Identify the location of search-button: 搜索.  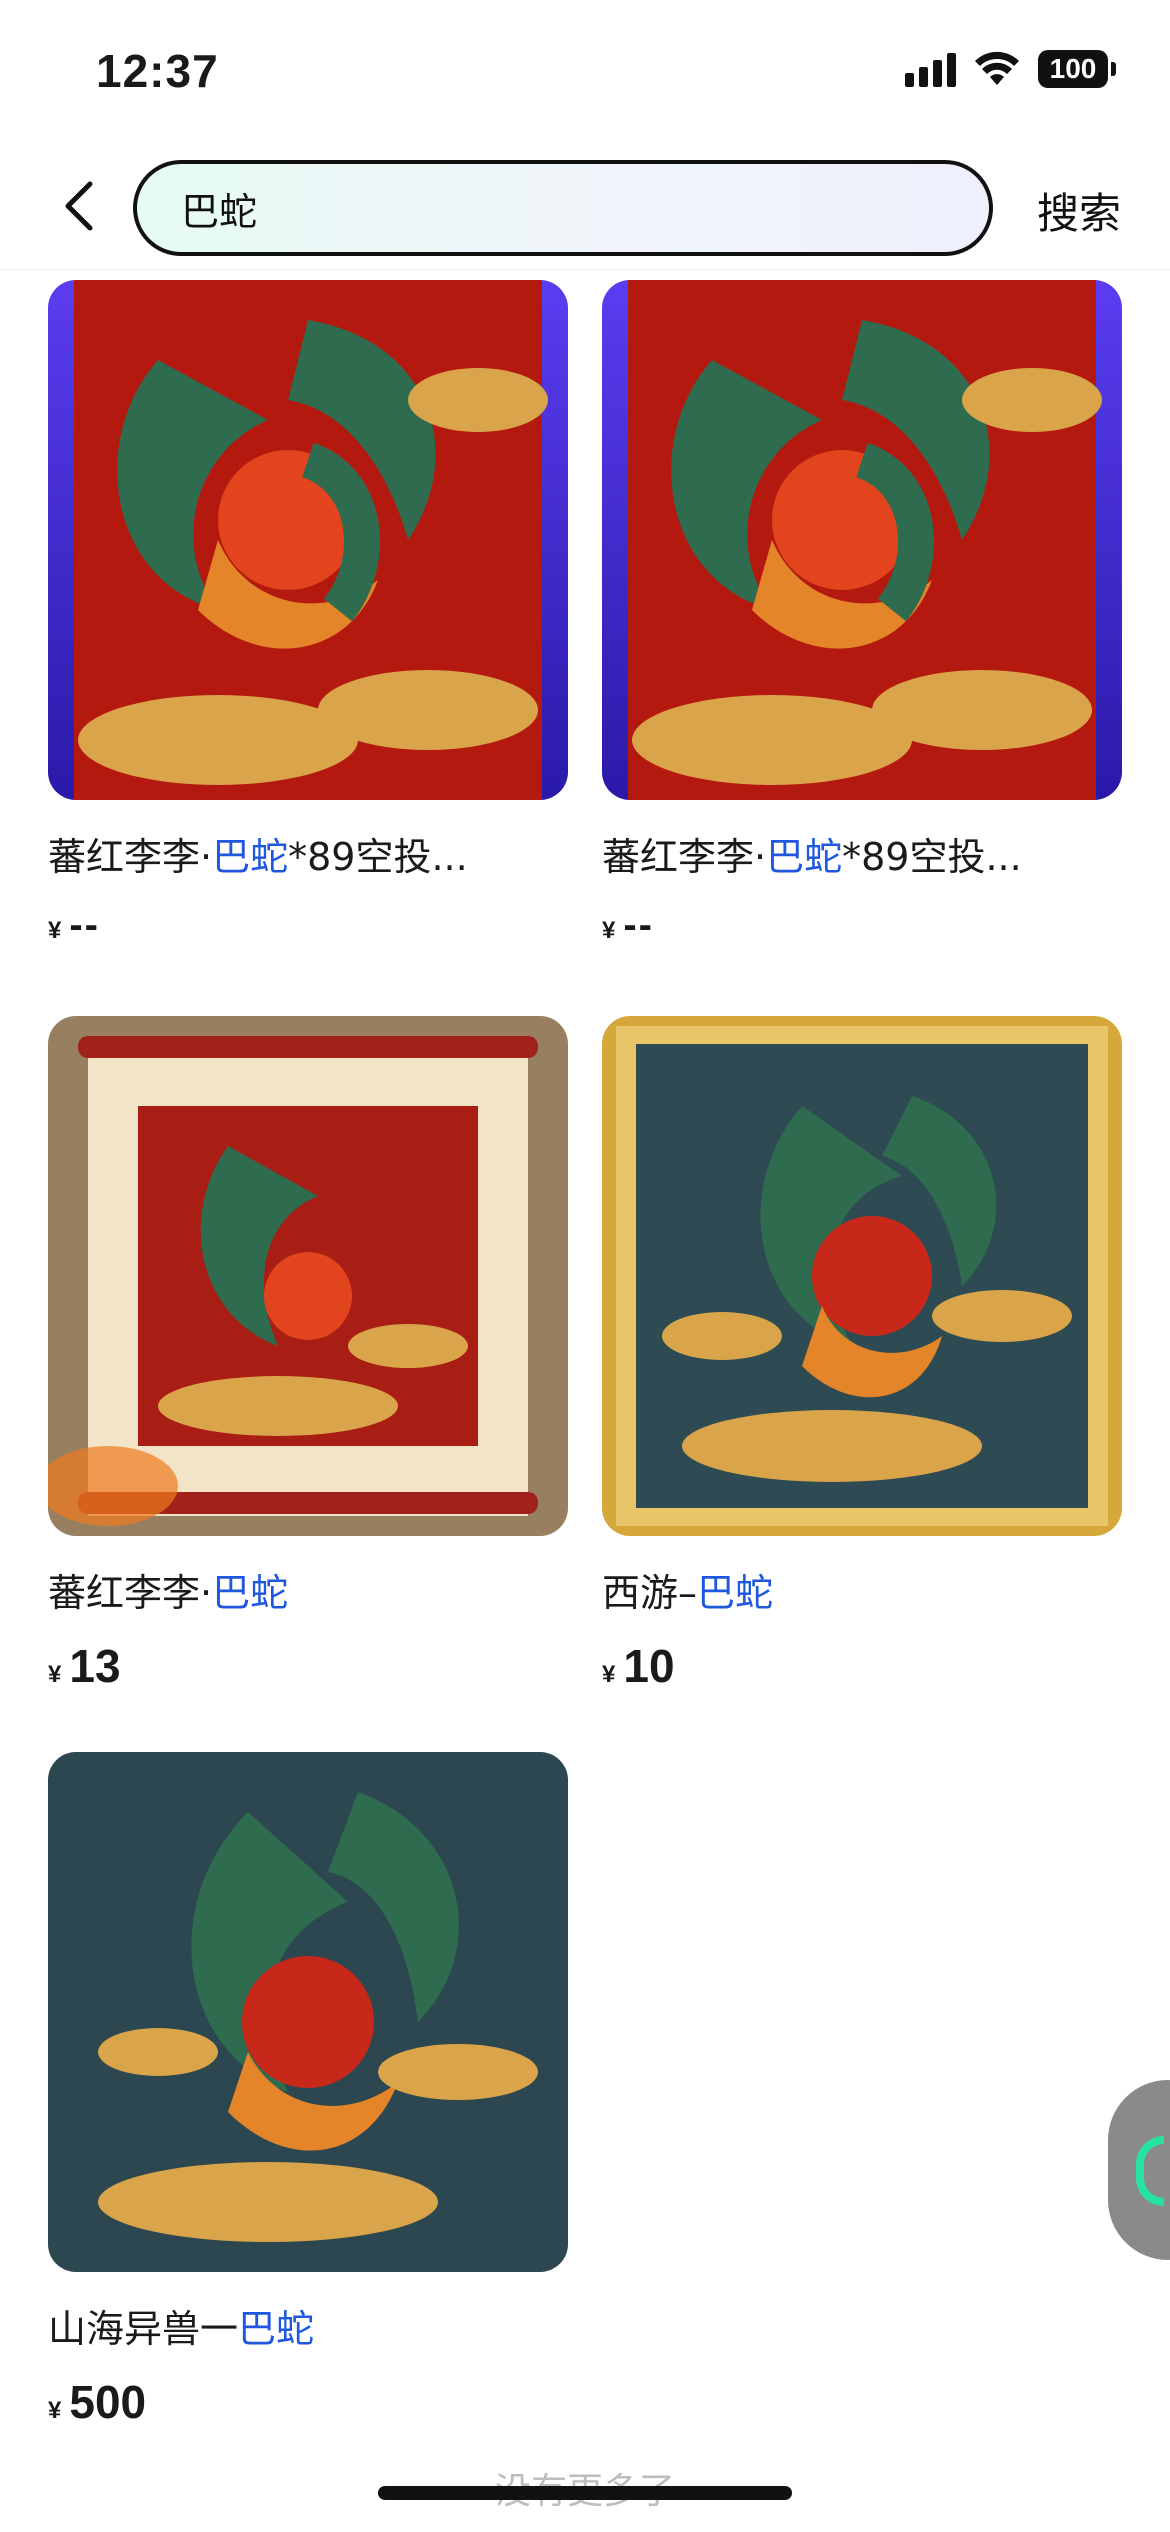
(1079, 210).